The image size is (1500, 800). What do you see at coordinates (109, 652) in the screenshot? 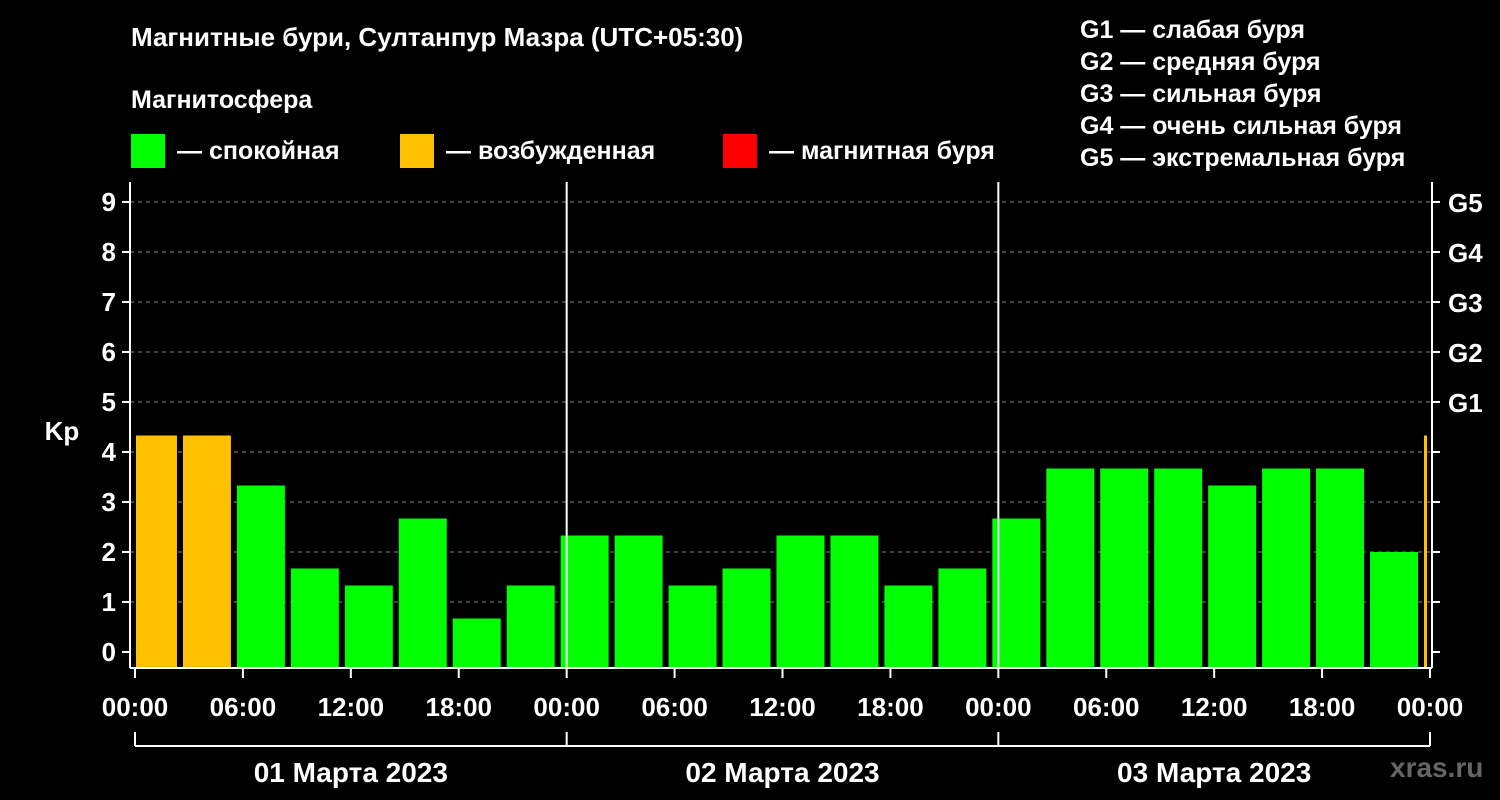
I see `y-tick-label: 0` at bounding box center [109, 652].